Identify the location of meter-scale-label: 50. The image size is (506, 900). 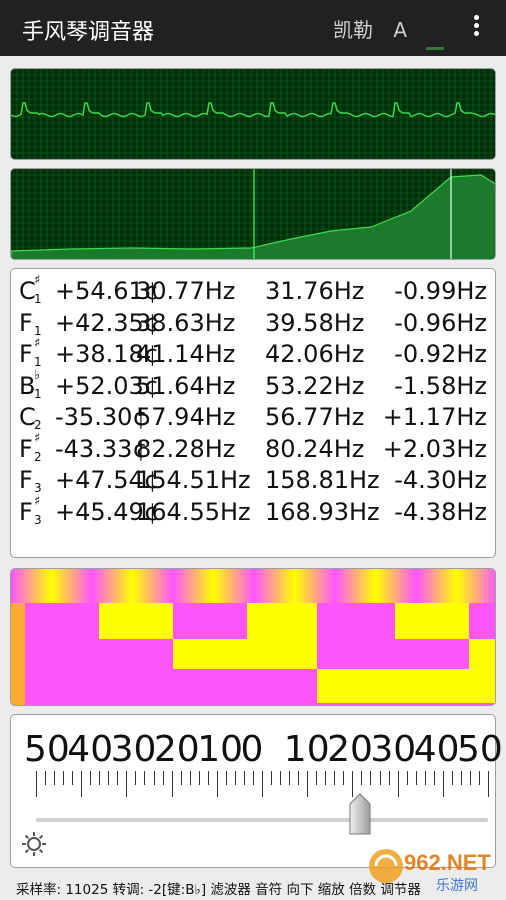
(47, 749).